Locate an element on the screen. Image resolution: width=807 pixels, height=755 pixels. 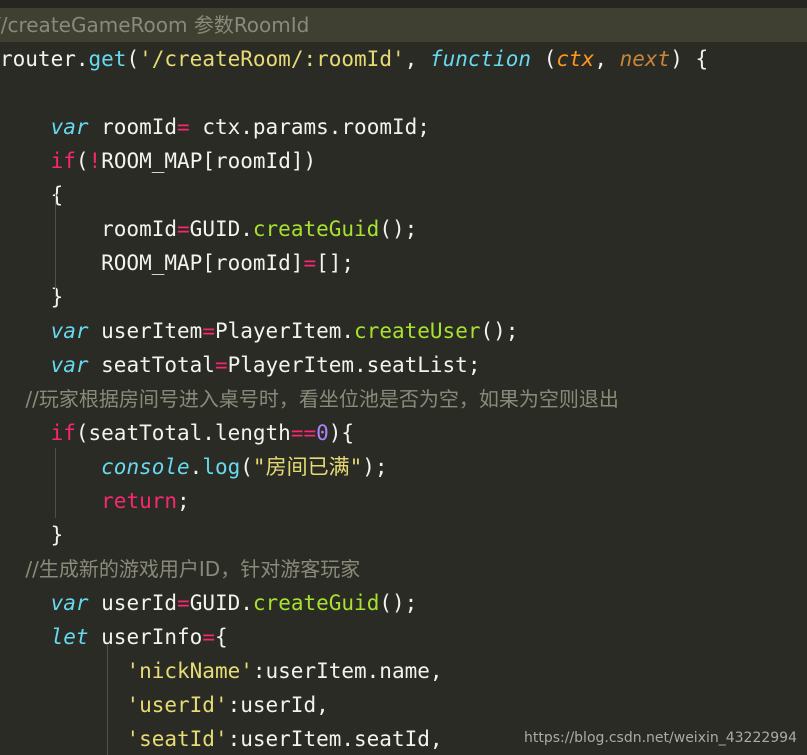
code-line: //玩家根据房间号进入桌号时，看坐位池是否为空，如果为空则退出 is located at coordinates (403, 399).